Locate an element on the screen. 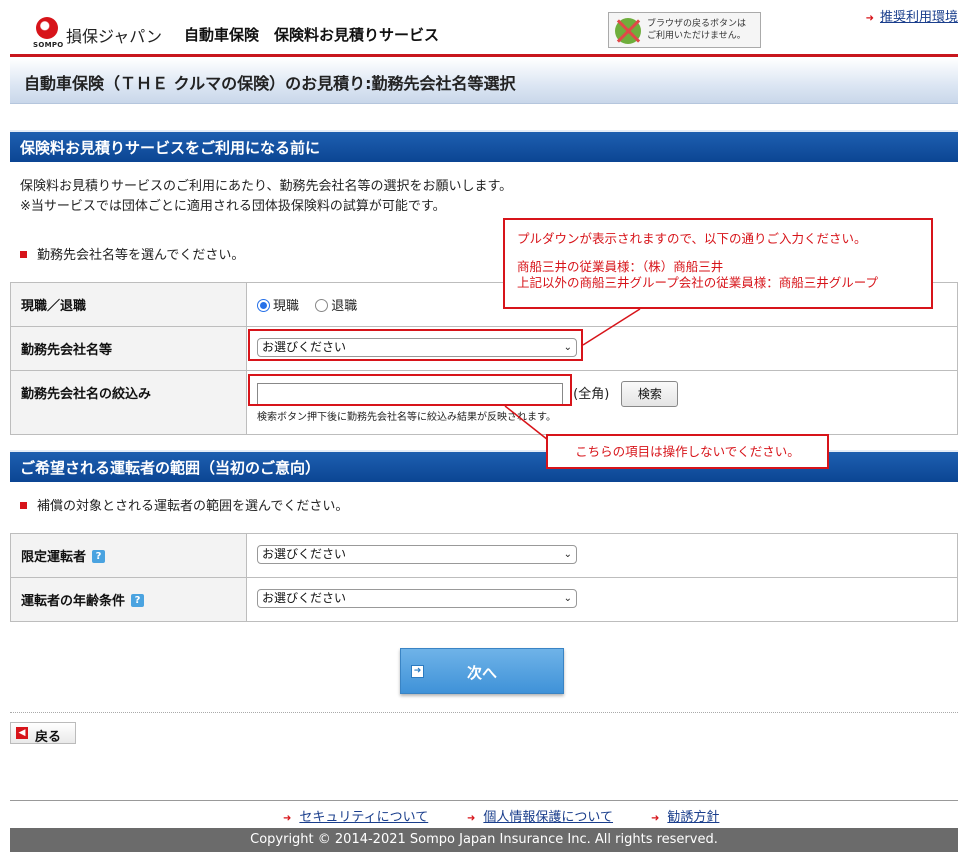  back-button: ◀ 戻る is located at coordinates (43, 733).